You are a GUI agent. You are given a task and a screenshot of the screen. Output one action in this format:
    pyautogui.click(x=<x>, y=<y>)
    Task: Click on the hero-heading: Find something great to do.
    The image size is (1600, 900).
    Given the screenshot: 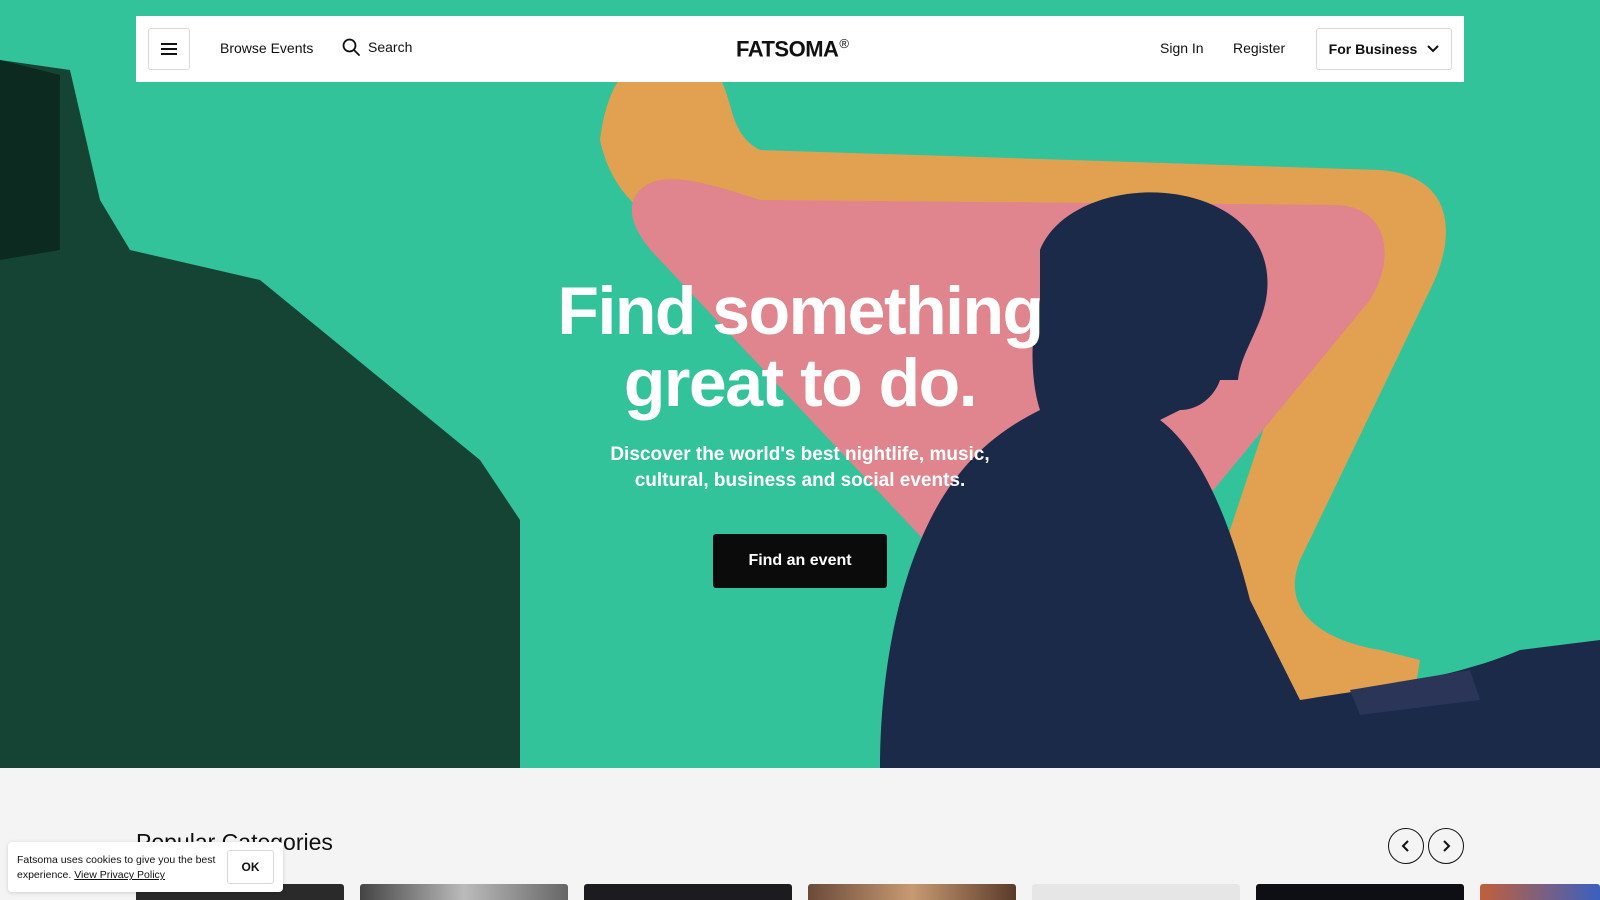 What is the action you would take?
    pyautogui.click(x=800, y=347)
    